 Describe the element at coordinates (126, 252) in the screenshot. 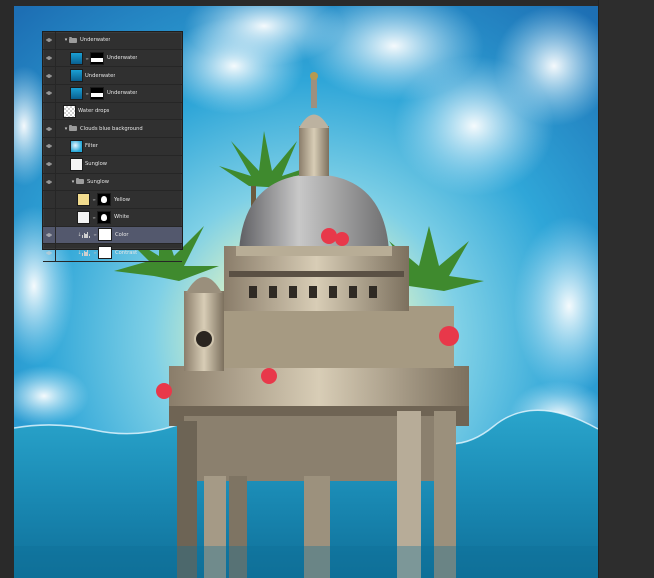

I see `layer-name: Contrast` at that location.